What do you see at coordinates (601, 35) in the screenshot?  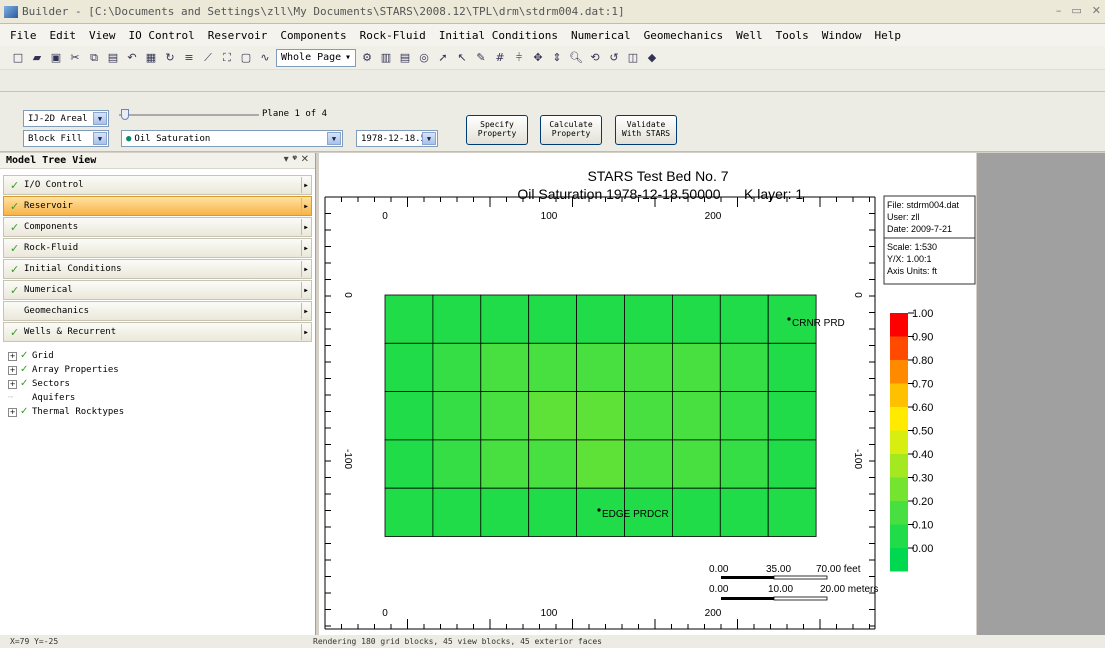 I see `menu-numerical: Numerical` at bounding box center [601, 35].